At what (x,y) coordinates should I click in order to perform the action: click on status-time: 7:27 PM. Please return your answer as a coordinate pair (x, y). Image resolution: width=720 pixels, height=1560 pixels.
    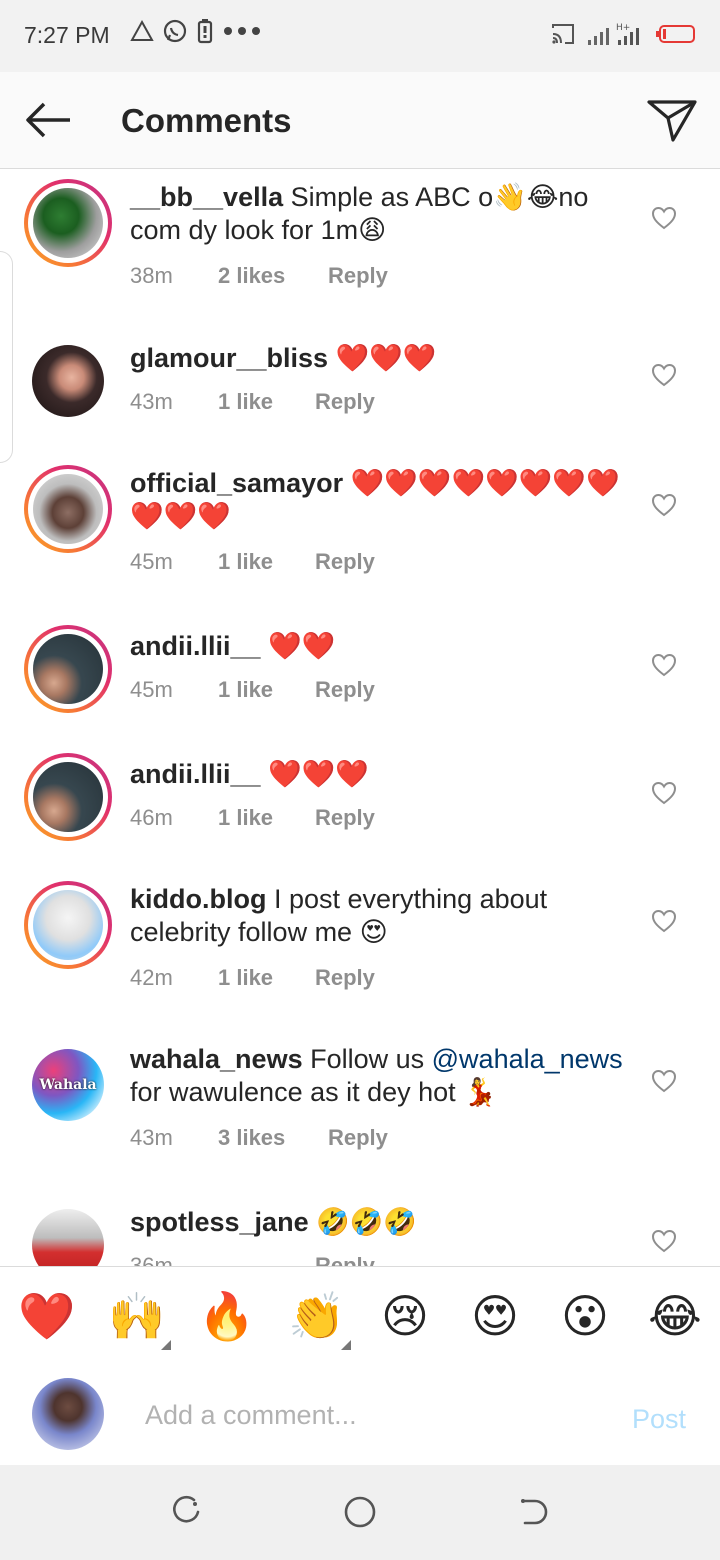
    Looking at the image, I should click on (67, 35).